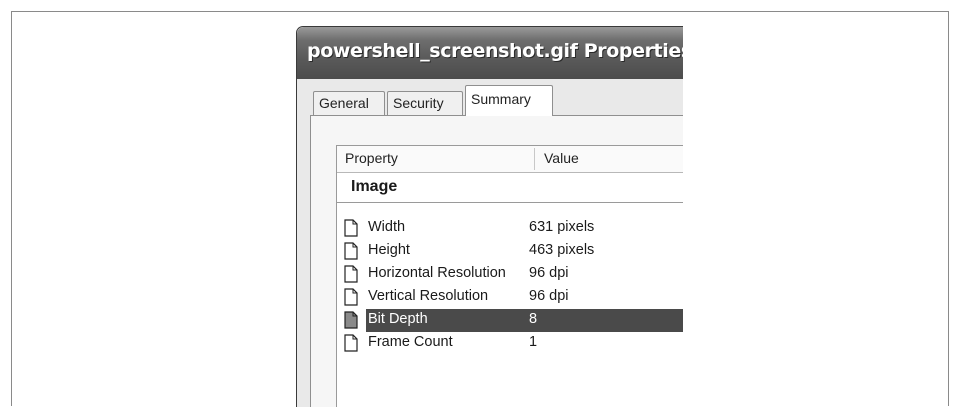  I want to click on tab-strip: General Security Summary, so click(490, 100).